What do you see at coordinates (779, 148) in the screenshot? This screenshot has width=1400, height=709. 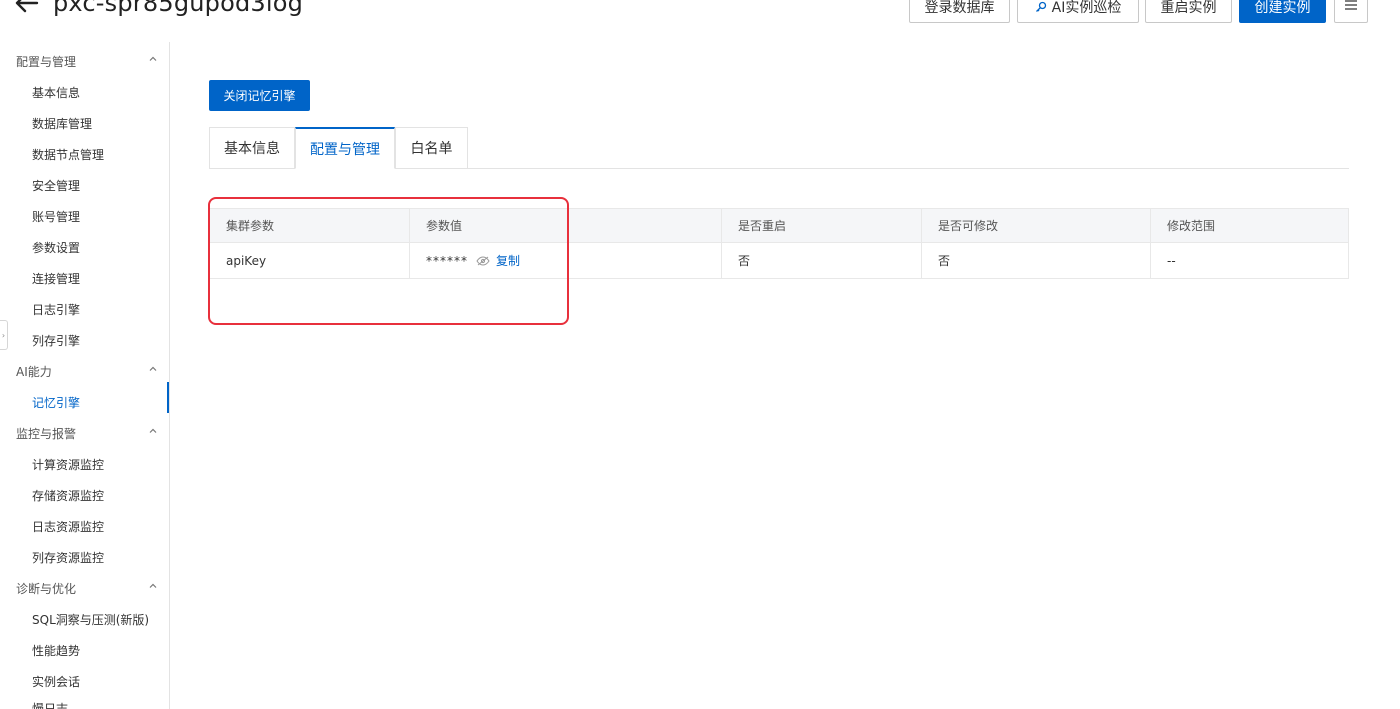 I see `tab-bar: 基本信息 配置与管理 白名单` at bounding box center [779, 148].